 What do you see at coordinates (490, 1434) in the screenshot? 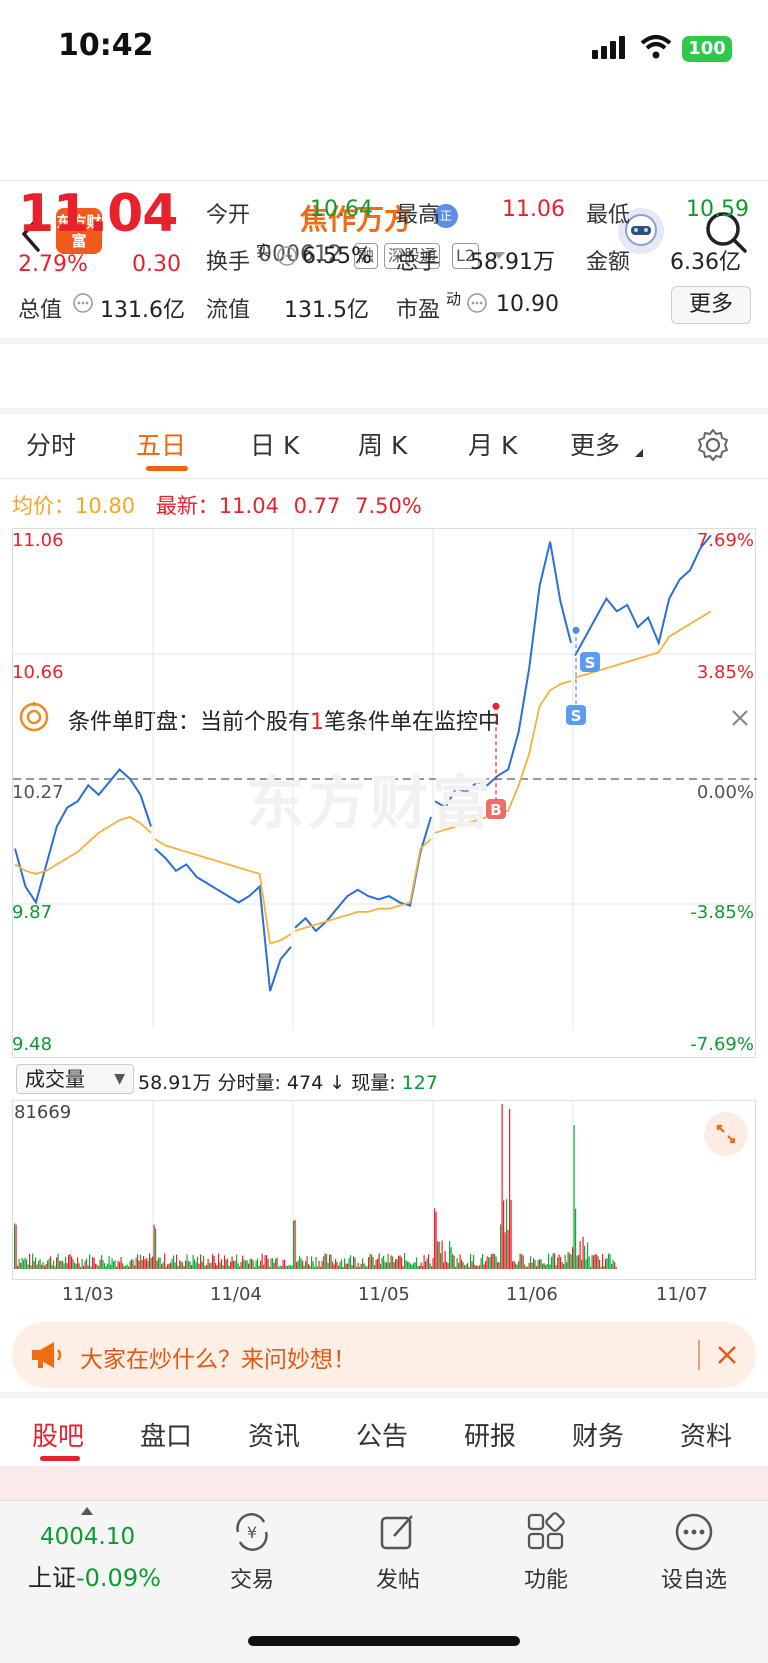
I see `tab-research: 研报` at bounding box center [490, 1434].